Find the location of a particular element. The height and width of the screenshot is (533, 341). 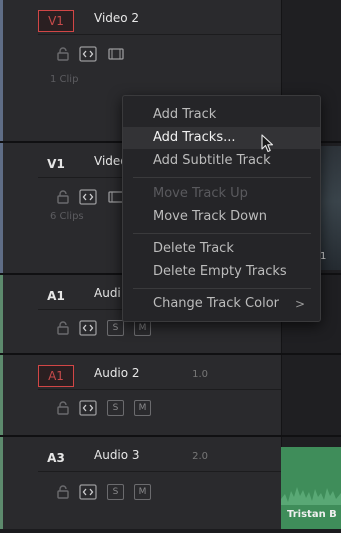

menu-item-change-track-color: Change Track Color > is located at coordinates (221, 304).